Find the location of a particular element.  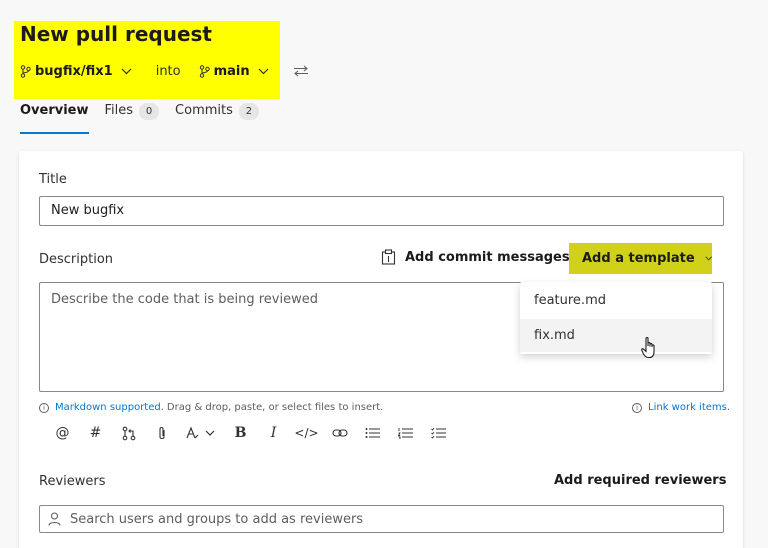

tab-commits: Commits 2 is located at coordinates (217, 117).